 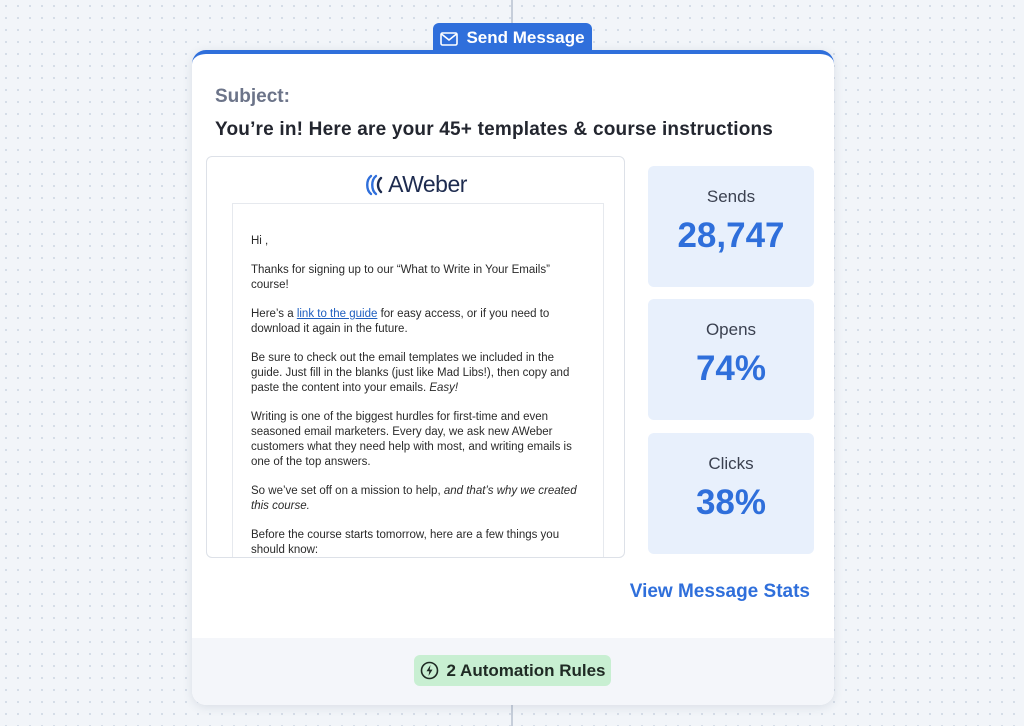 I want to click on stat-card-clicks: Clicks 38%, so click(x=731, y=493).